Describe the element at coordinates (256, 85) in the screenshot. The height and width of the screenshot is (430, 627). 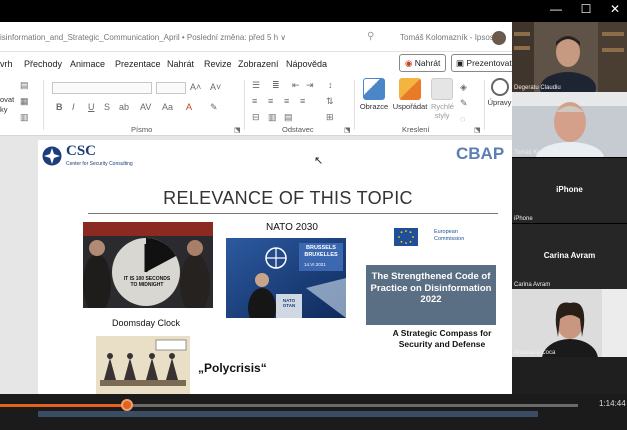
I see `bullets-icon: ☰` at that location.